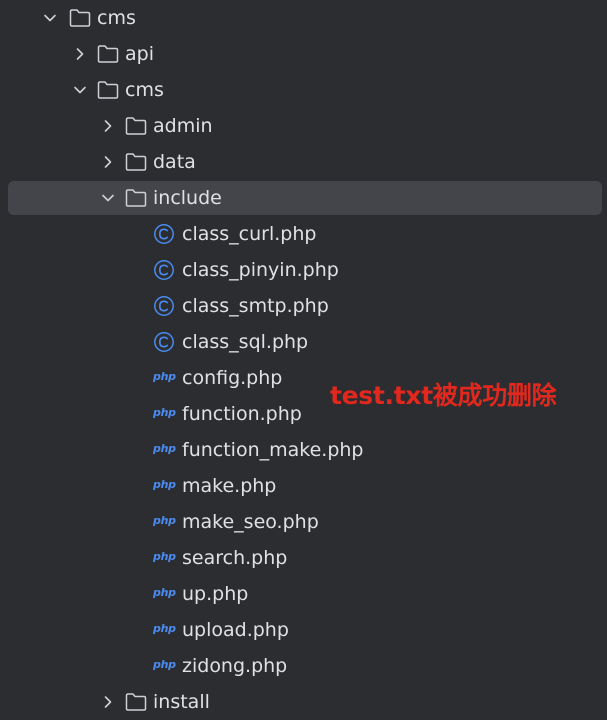 The height and width of the screenshot is (720, 607). I want to click on tree-item-class-sql: class_sql.php, so click(303, 342).